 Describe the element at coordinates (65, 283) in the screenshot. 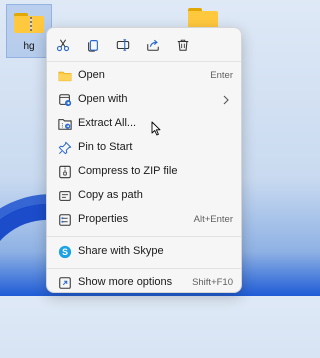

I see `more-options-icon` at that location.